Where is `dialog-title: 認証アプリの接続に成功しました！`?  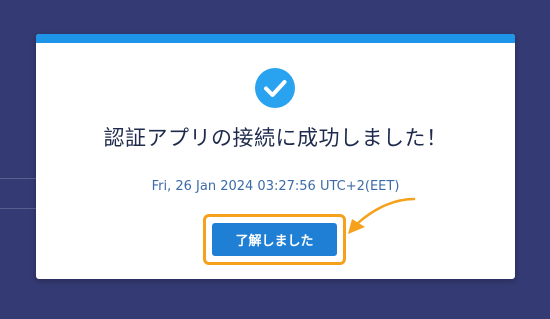 dialog-title: 認証アプリの接続に成功しました！ is located at coordinates (275, 138).